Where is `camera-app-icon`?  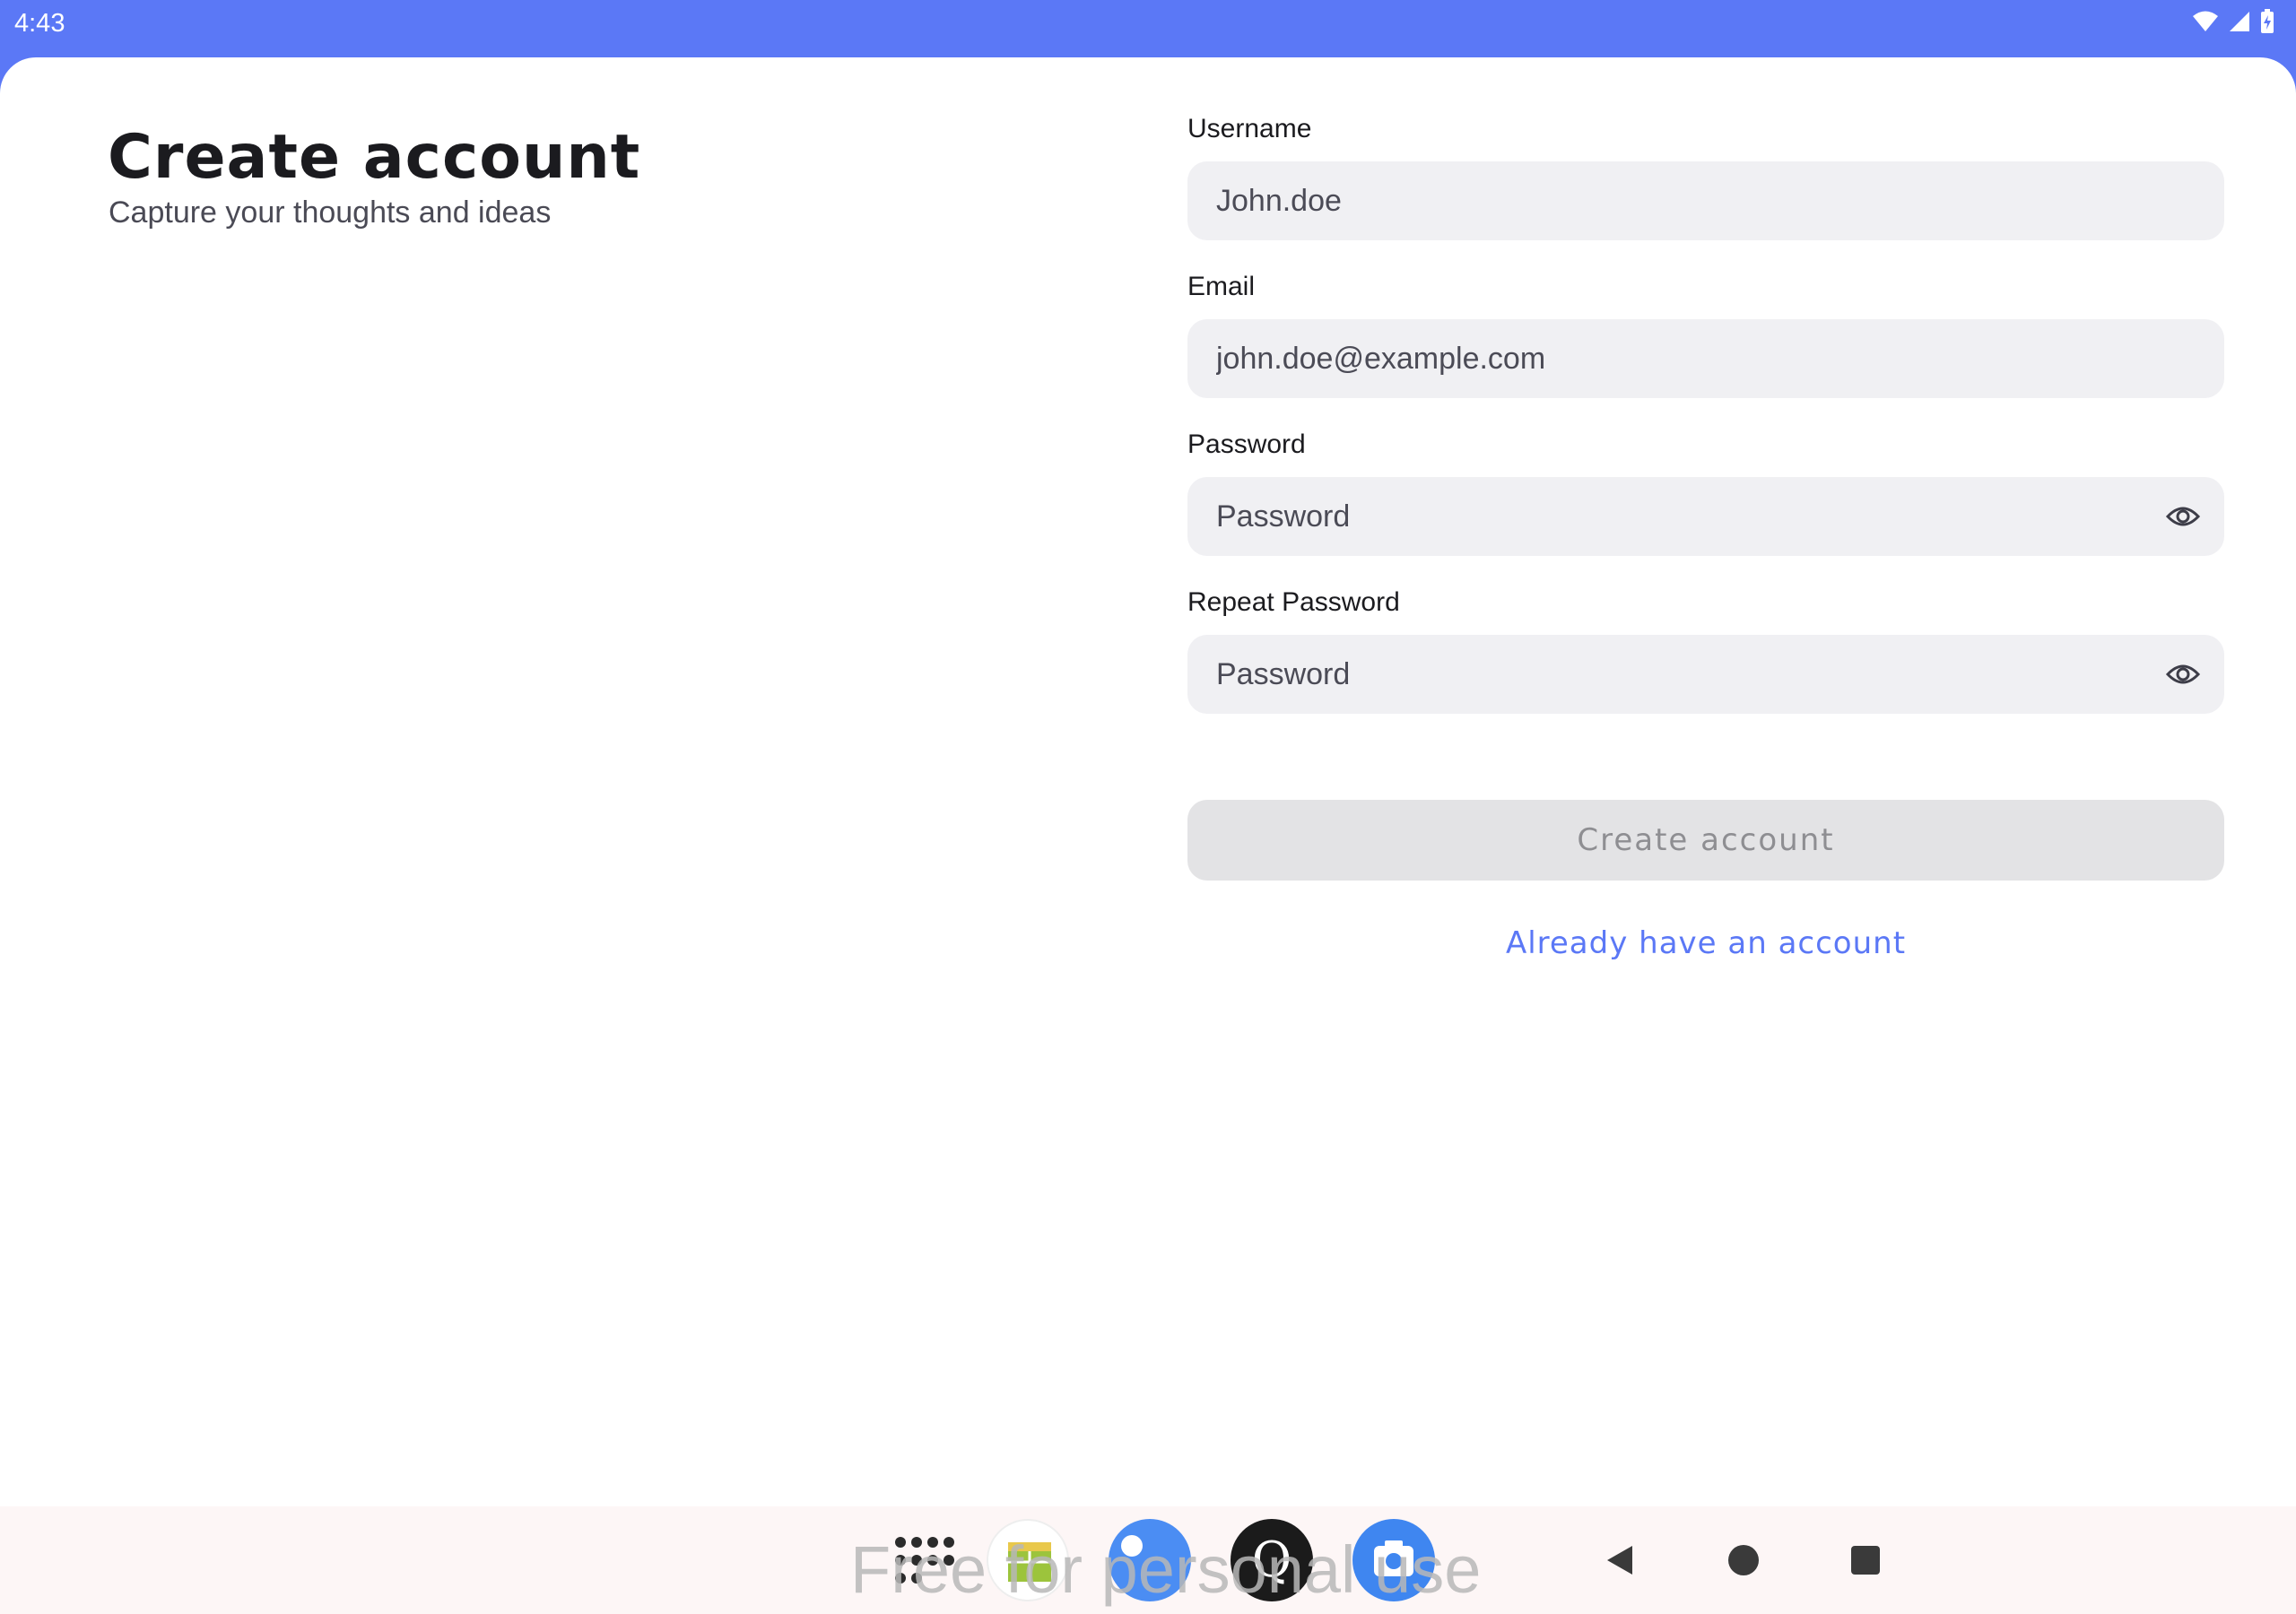 camera-app-icon is located at coordinates (1393, 1560).